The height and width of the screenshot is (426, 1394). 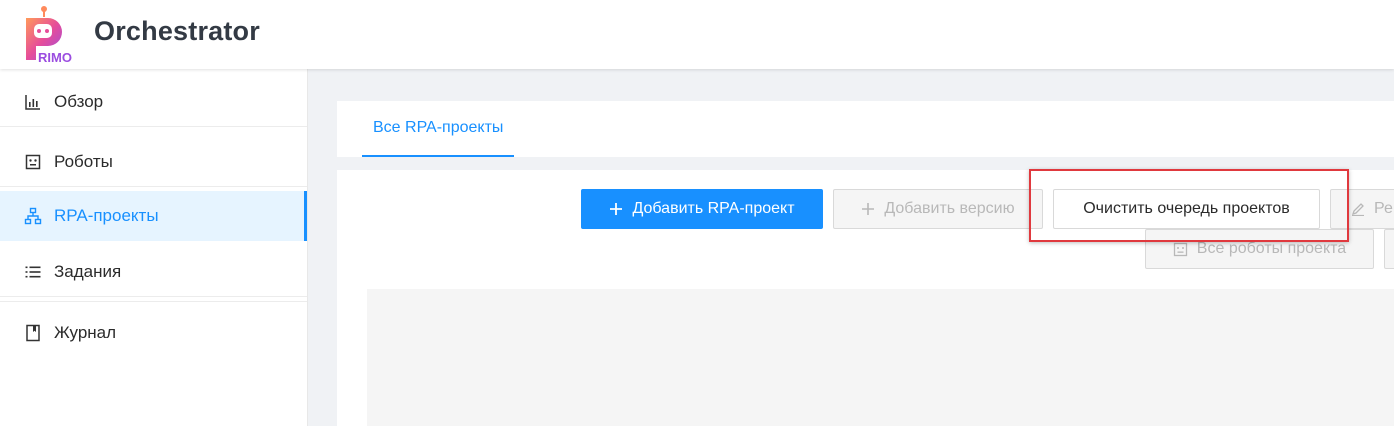 What do you see at coordinates (88, 271) in the screenshot?
I see `sidebar-item-label: Задания` at bounding box center [88, 271].